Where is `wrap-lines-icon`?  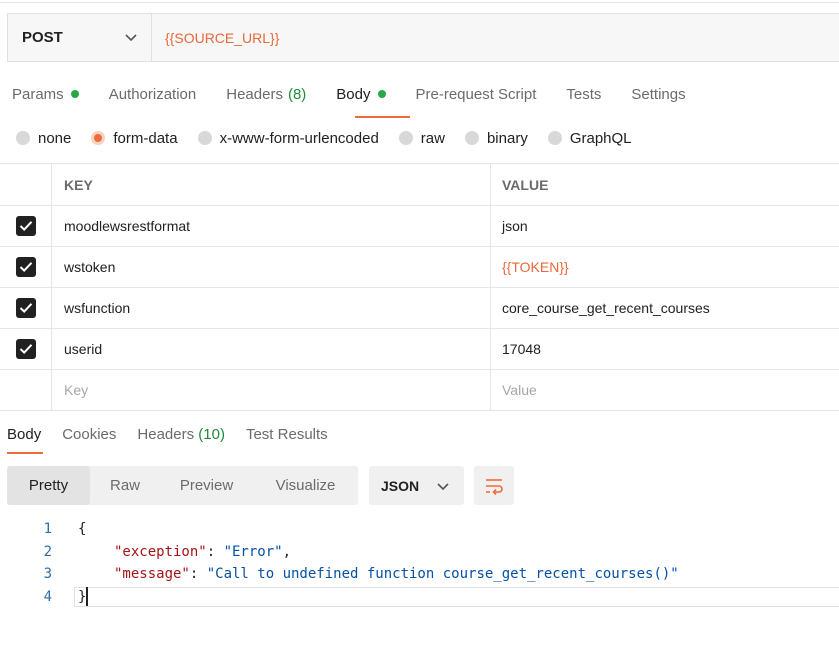 wrap-lines-icon is located at coordinates (494, 486).